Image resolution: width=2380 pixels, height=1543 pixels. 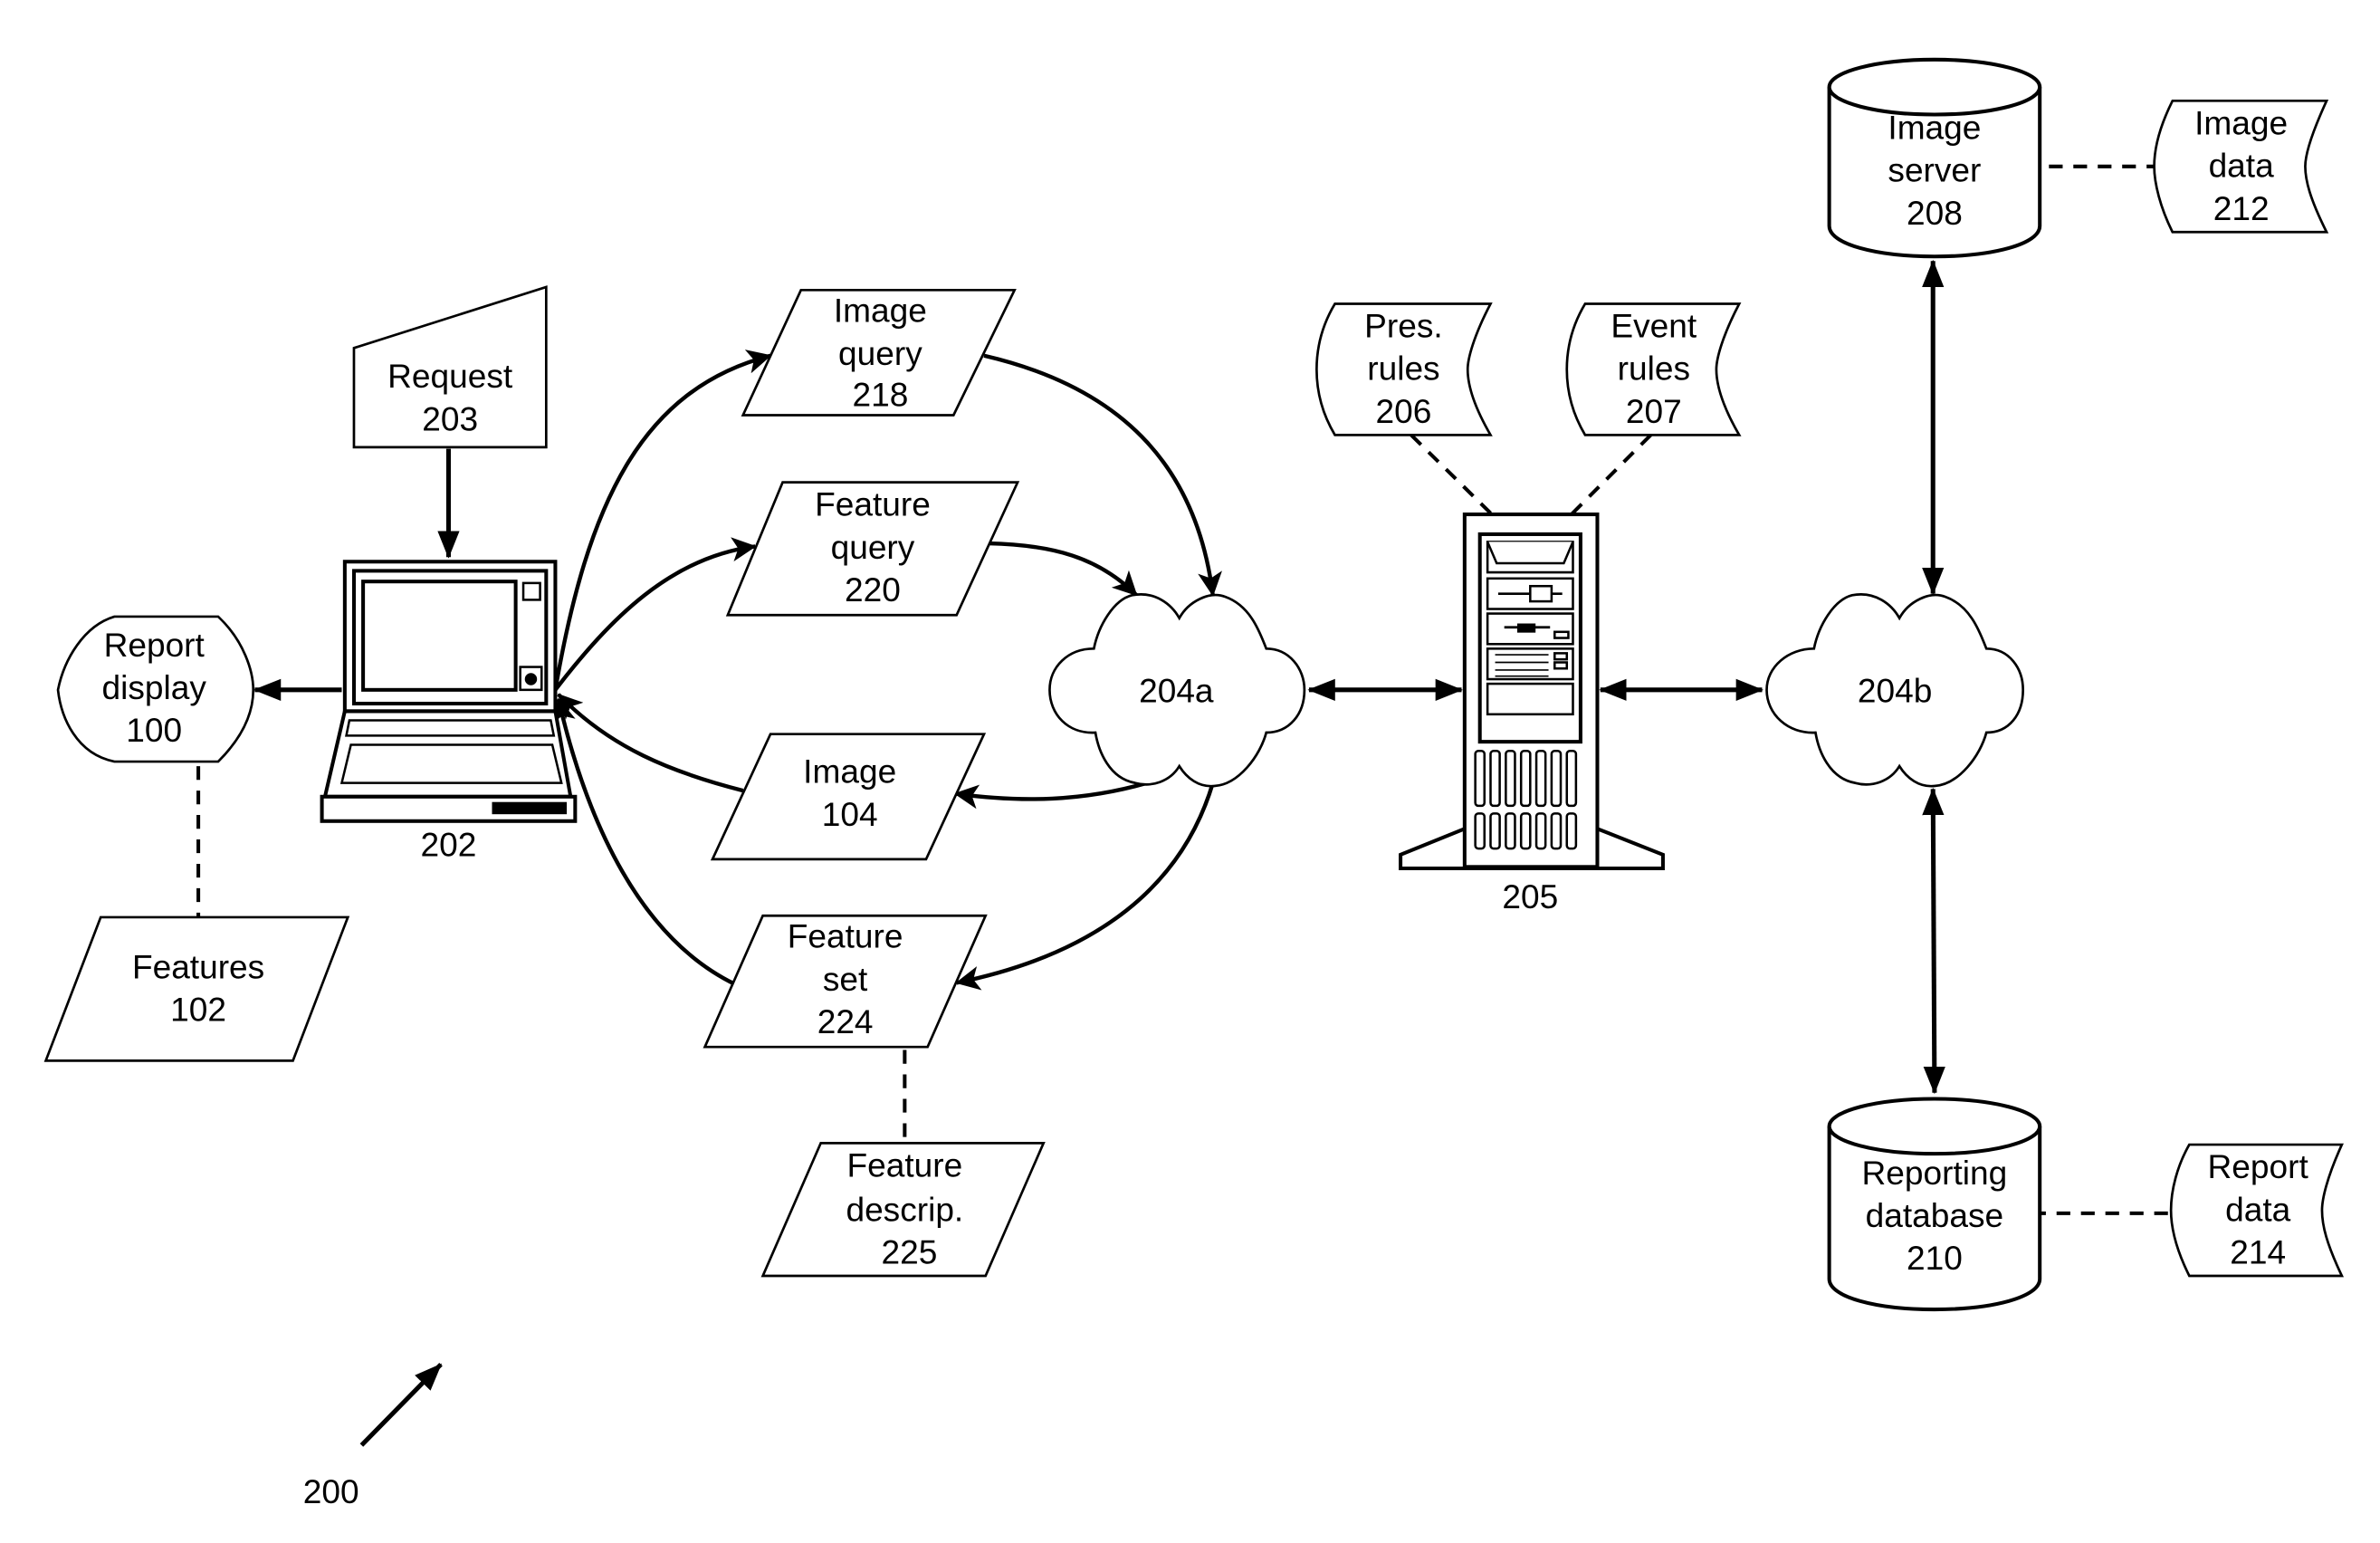 I want to click on report-data-line2: data, so click(x=2258, y=1209).